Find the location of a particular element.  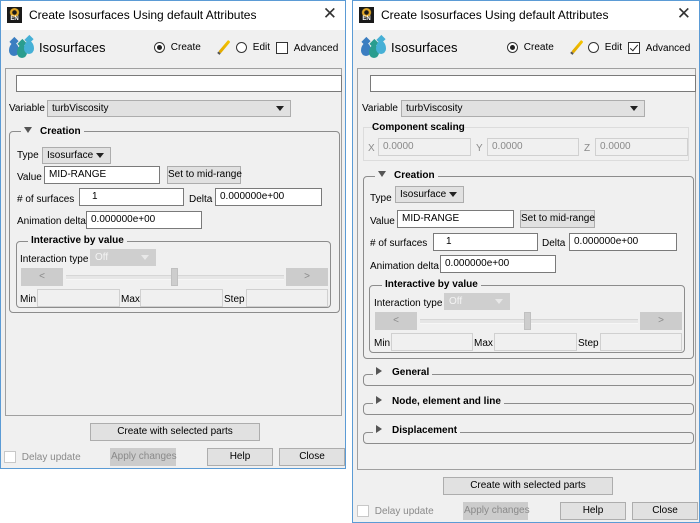

node-element-line-section-toggle: Node, element and line is located at coordinates (438, 402).